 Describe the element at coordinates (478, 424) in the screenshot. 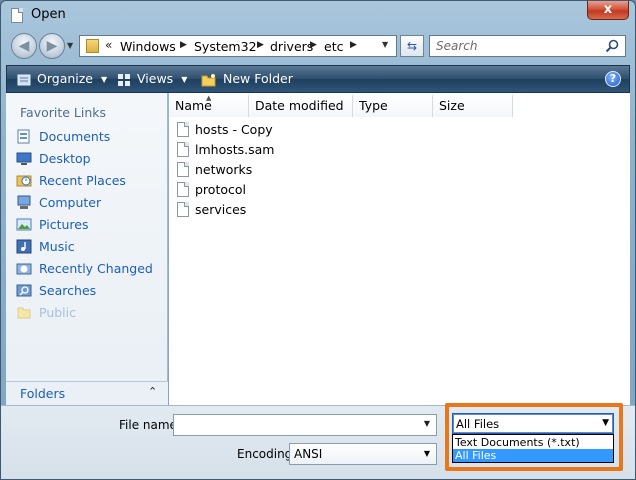

I see `file-type-value: All Files` at that location.